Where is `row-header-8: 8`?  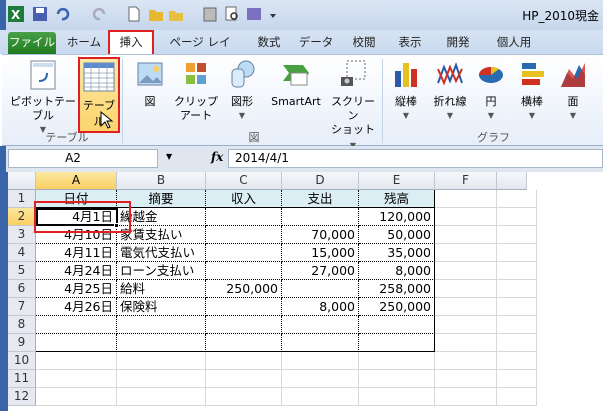 row-header-8: 8 is located at coordinates (22, 325).